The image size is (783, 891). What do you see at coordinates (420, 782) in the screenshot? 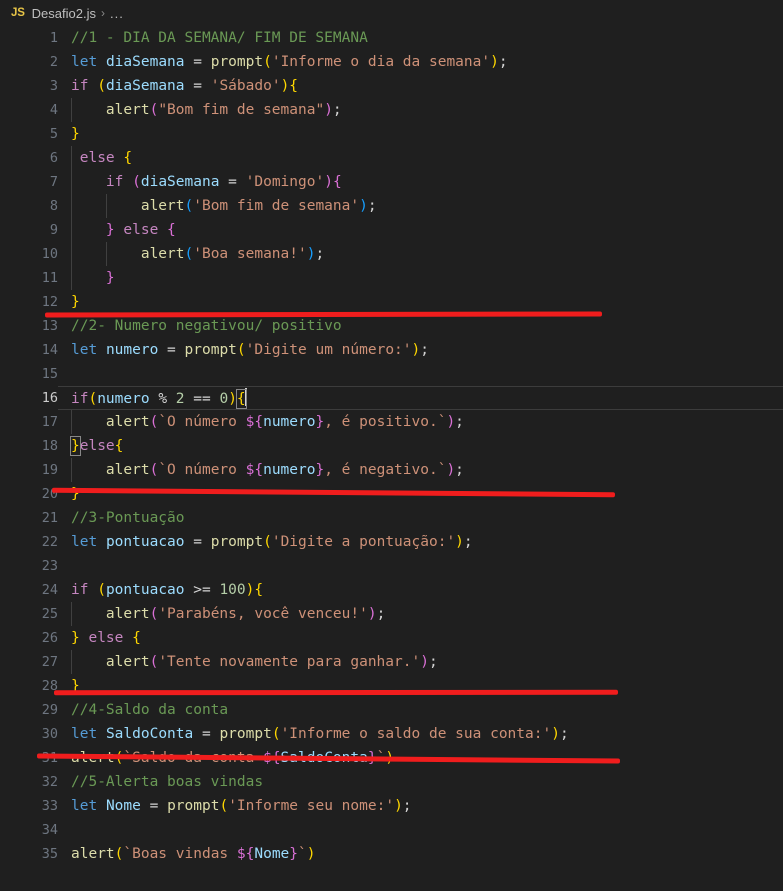
I see `line-content: //5-Alerta boas vindas` at bounding box center [420, 782].